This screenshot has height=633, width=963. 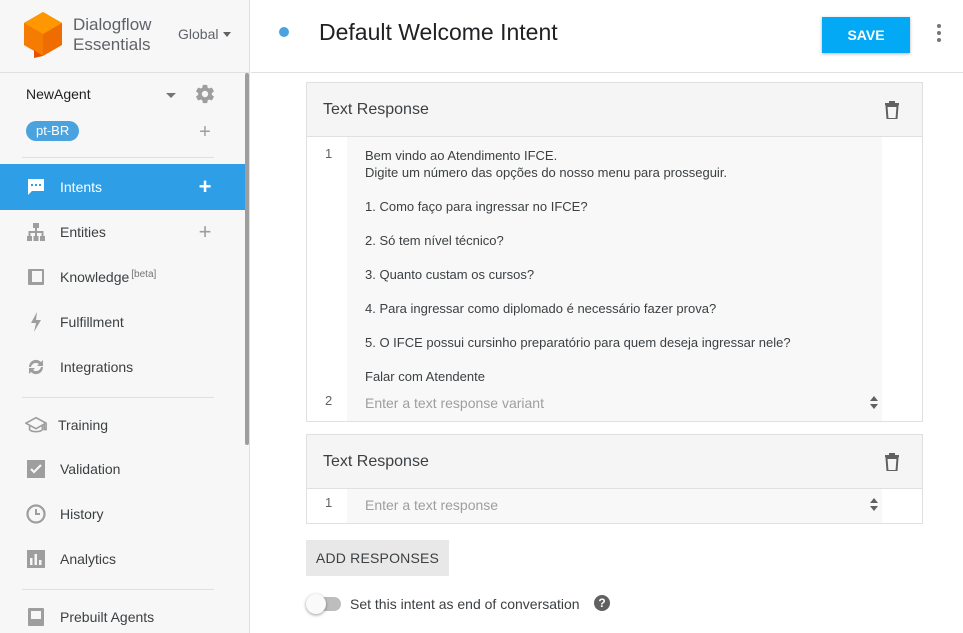 I want to click on more-vert-icon, so click(x=939, y=34).